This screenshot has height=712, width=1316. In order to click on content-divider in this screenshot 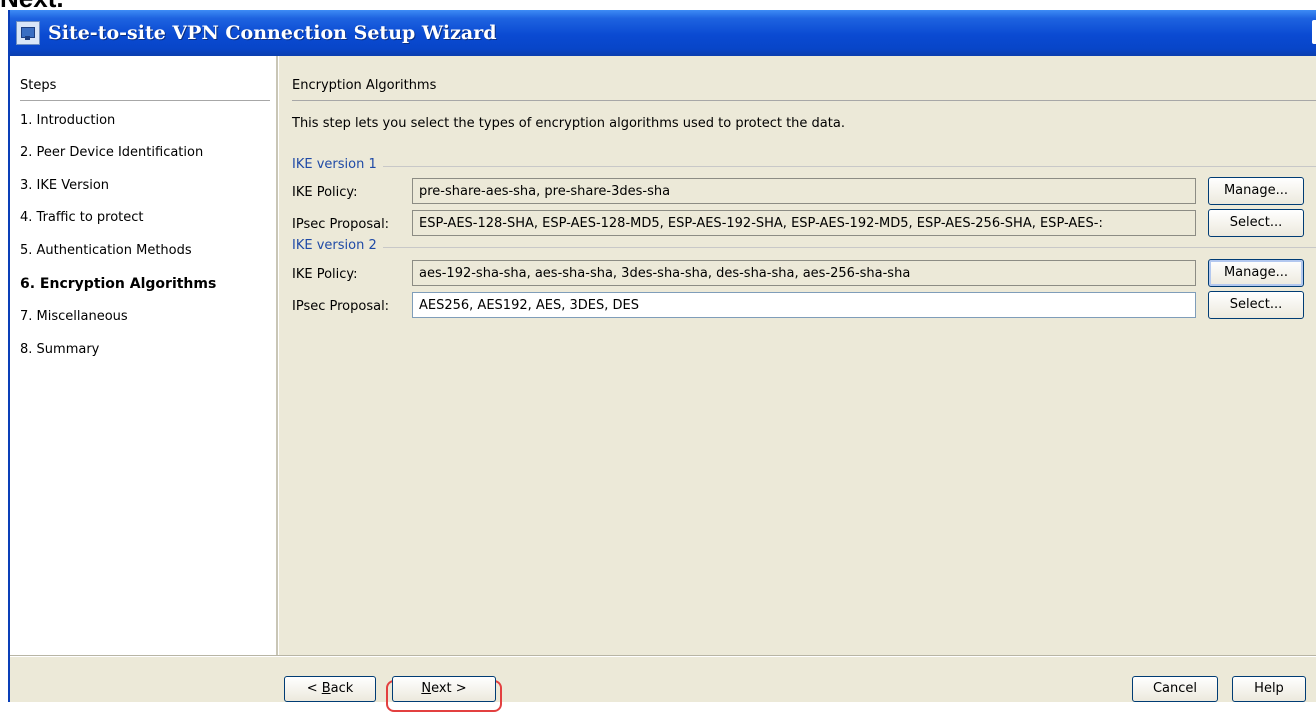, I will do `click(804, 100)`.